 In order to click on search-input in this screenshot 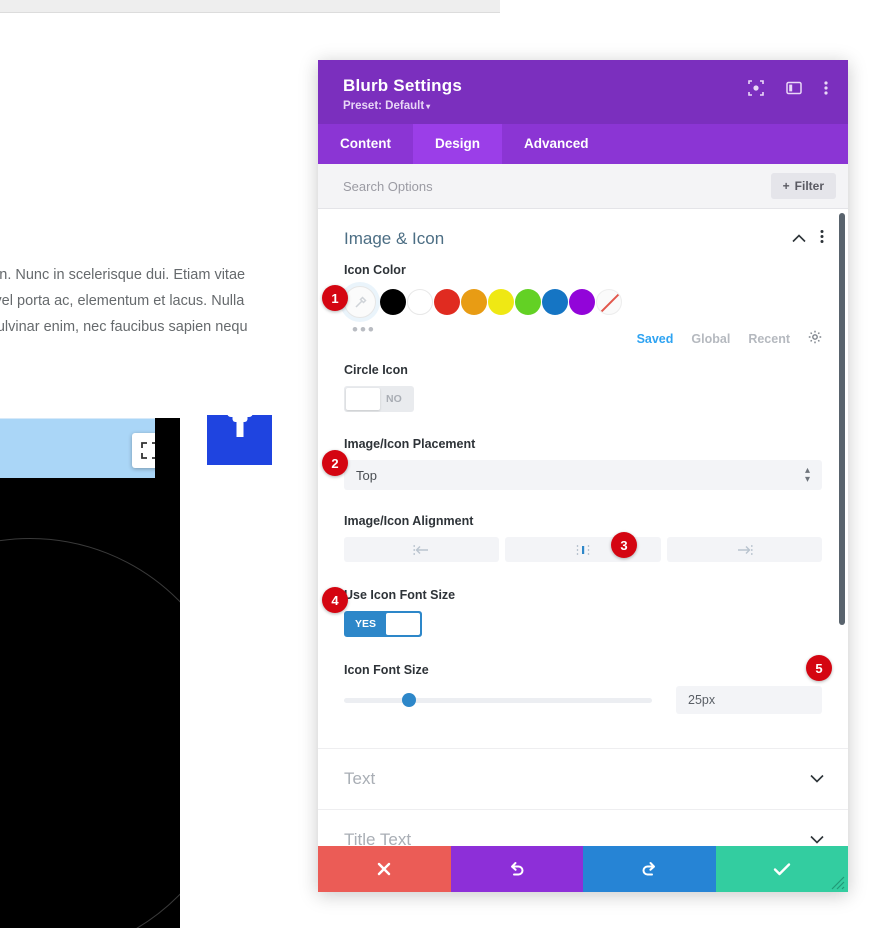, I will do `click(508, 186)`.